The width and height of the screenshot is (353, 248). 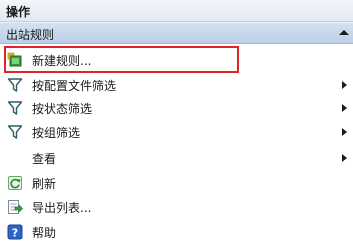 I want to click on export-list-icon, so click(x=15, y=207).